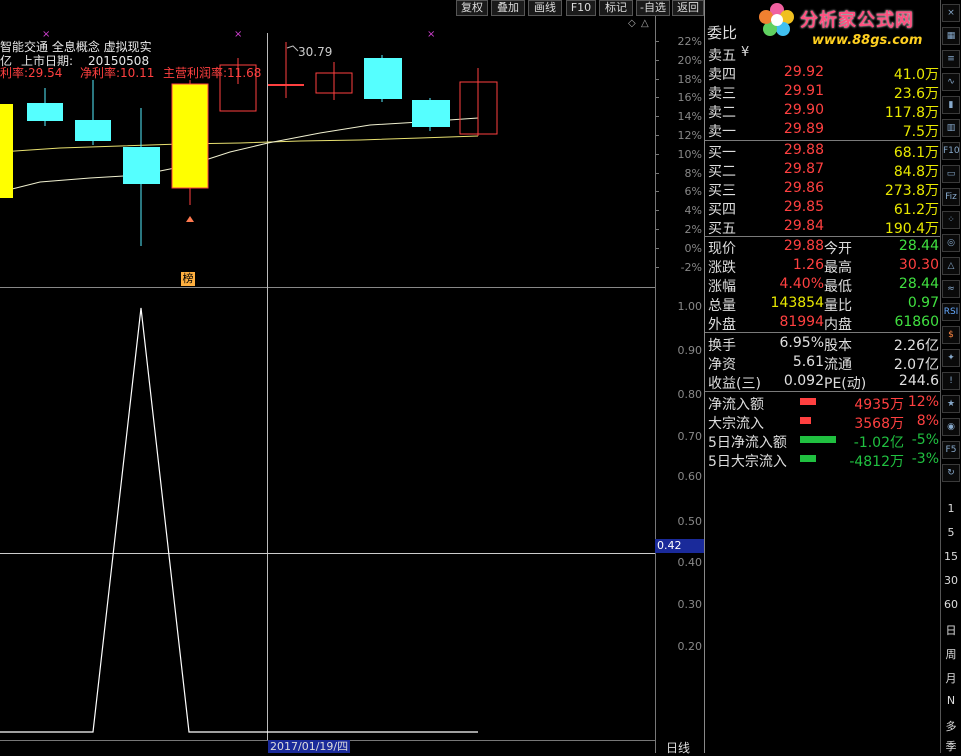 The width and height of the screenshot is (961, 756). I want to click on period-button: 5, so click(951, 532).